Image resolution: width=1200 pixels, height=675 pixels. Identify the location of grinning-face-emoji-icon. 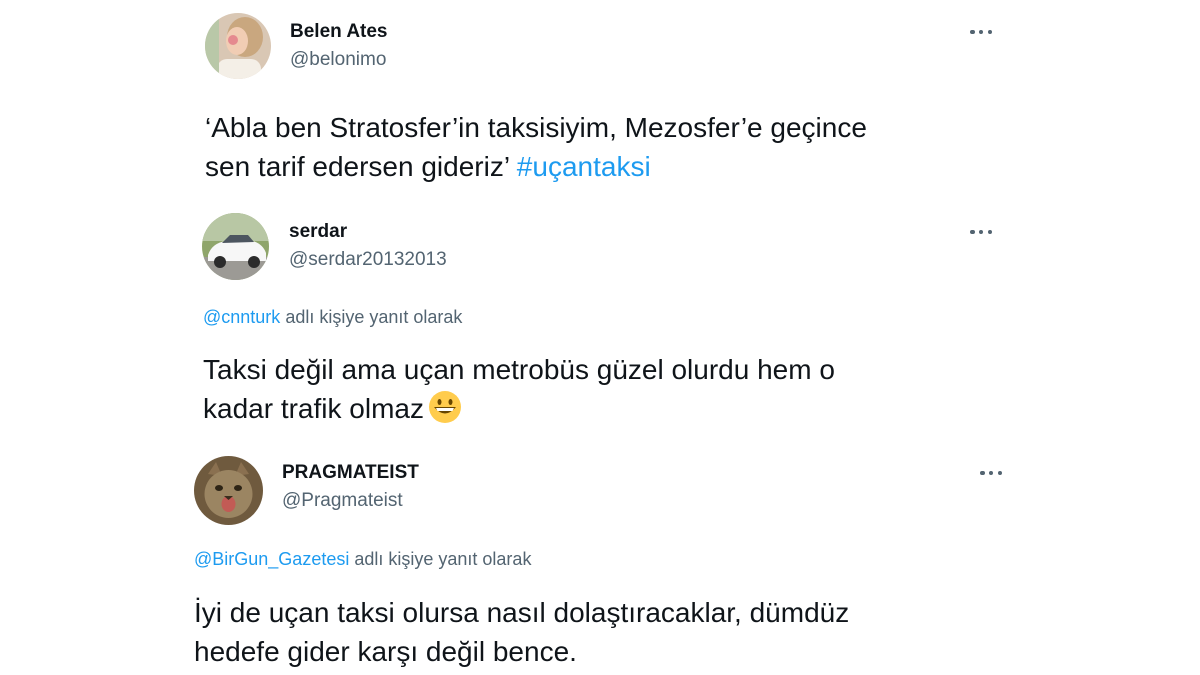
(445, 412).